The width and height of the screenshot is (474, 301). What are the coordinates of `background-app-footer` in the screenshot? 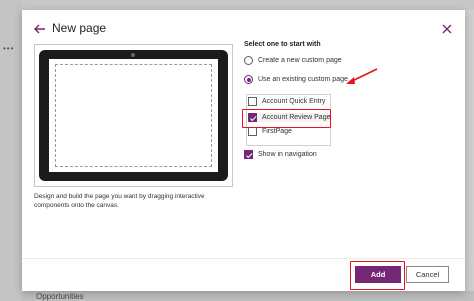 It's located at (248, 296).